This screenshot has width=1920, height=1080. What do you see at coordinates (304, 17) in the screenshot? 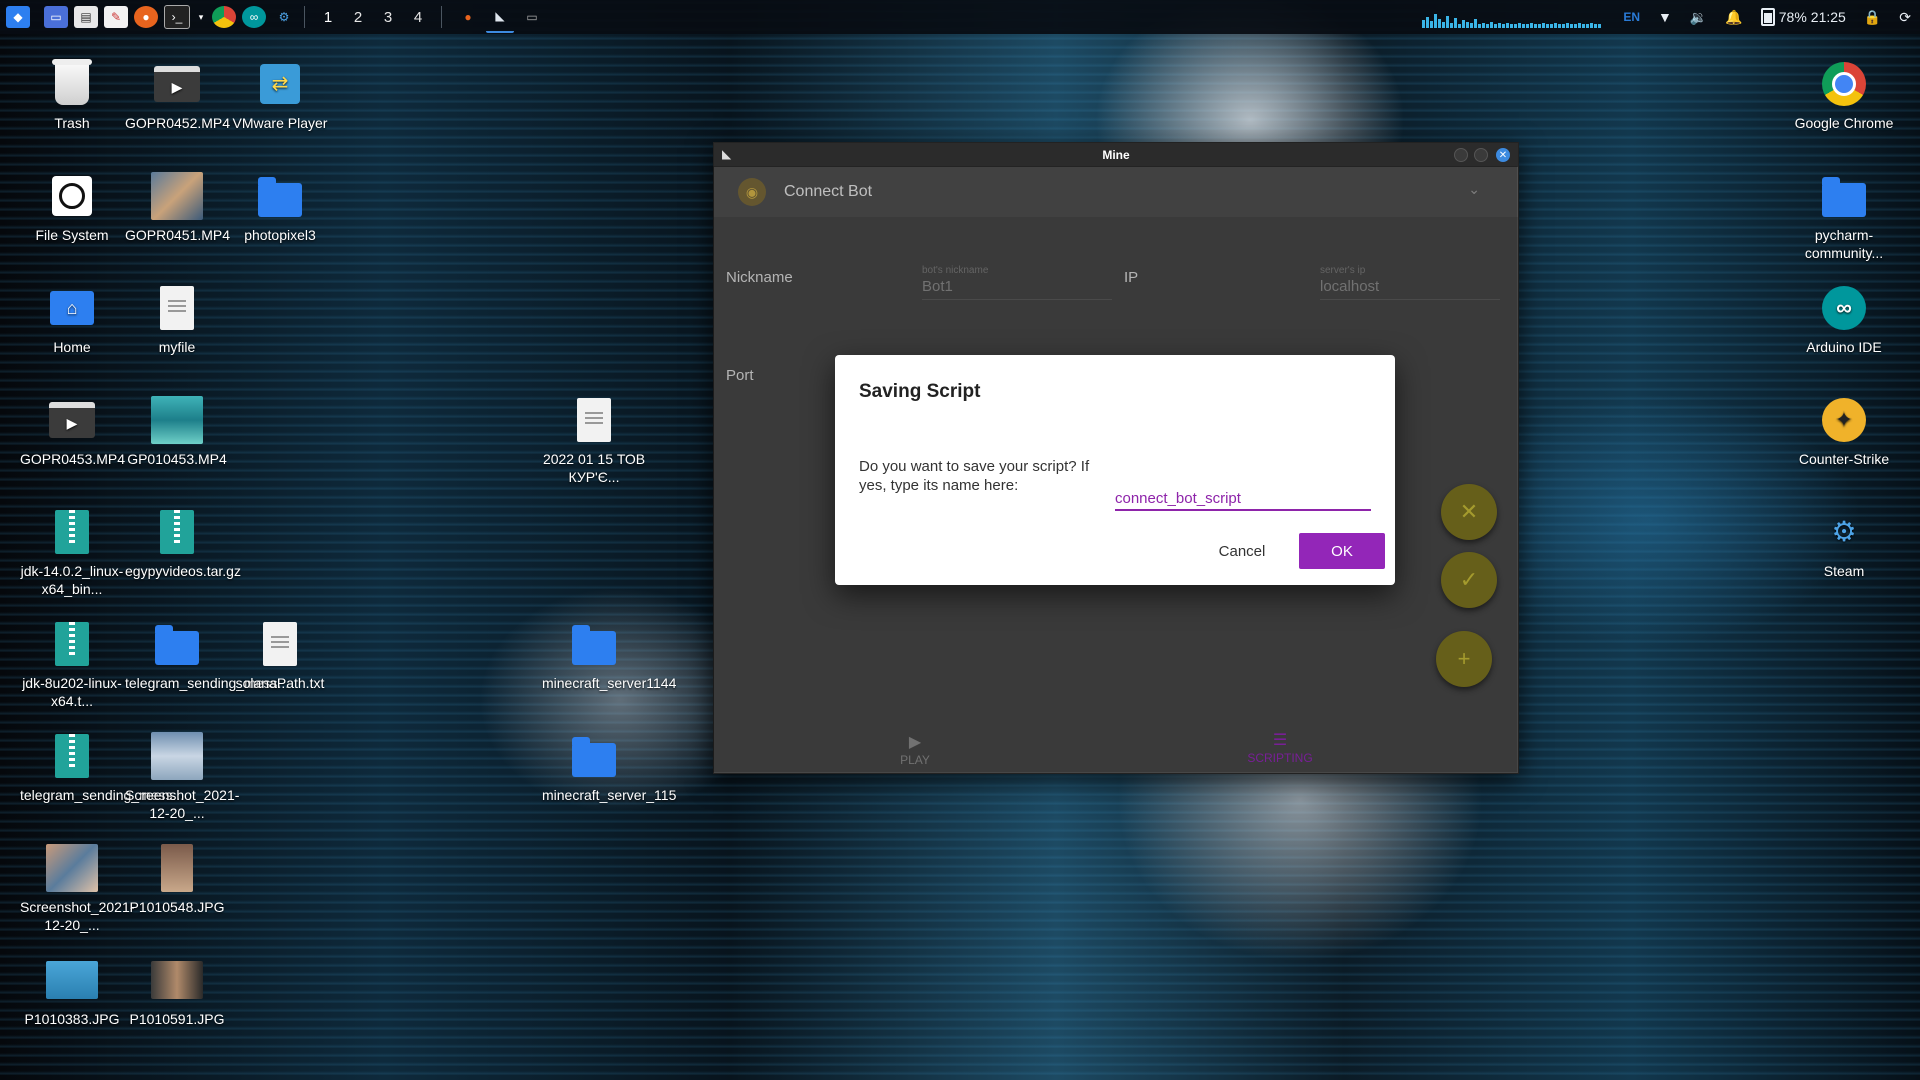
I see `taskbar-separator` at bounding box center [304, 17].